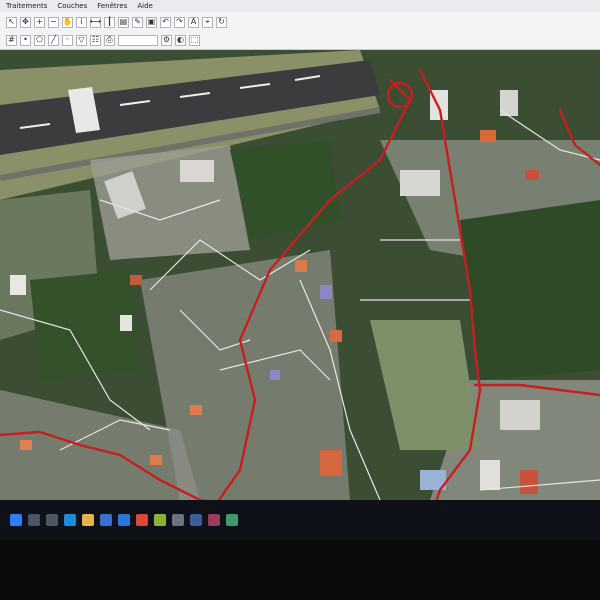  Describe the element at coordinates (221, 22) in the screenshot. I see `refresh-icon: ↻` at that location.